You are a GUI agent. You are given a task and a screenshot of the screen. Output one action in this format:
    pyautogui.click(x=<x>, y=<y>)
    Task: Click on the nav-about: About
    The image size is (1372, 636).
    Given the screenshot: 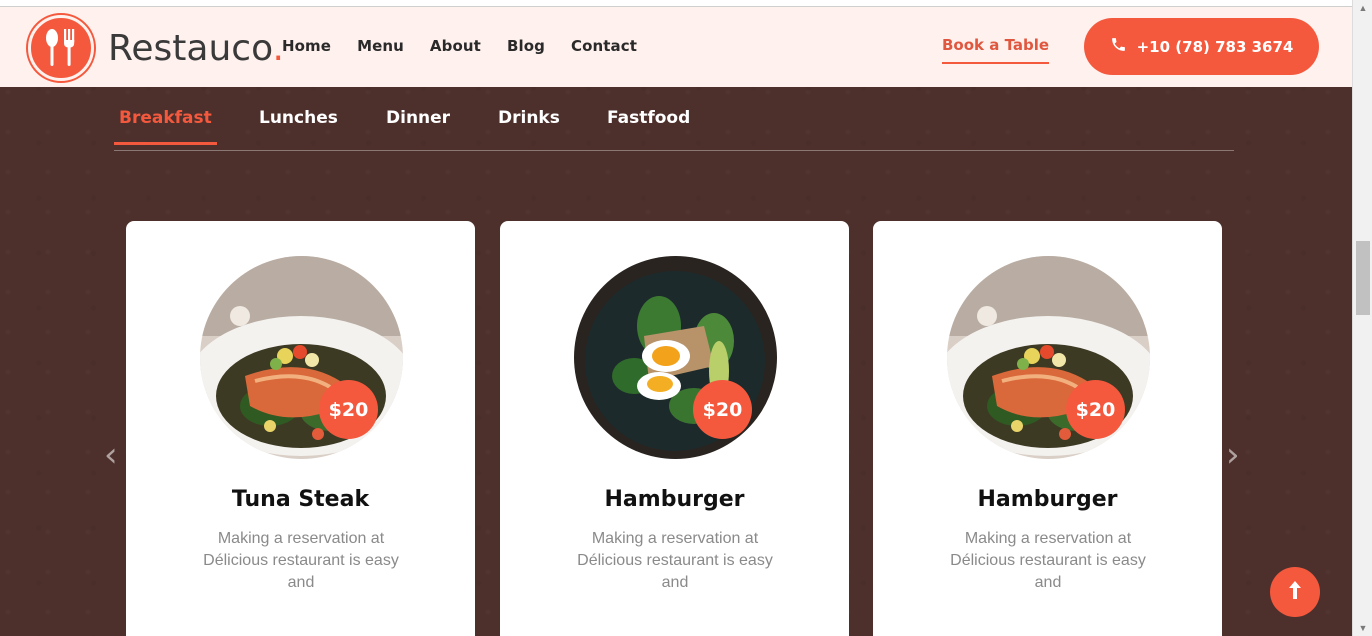 What is the action you would take?
    pyautogui.click(x=455, y=46)
    